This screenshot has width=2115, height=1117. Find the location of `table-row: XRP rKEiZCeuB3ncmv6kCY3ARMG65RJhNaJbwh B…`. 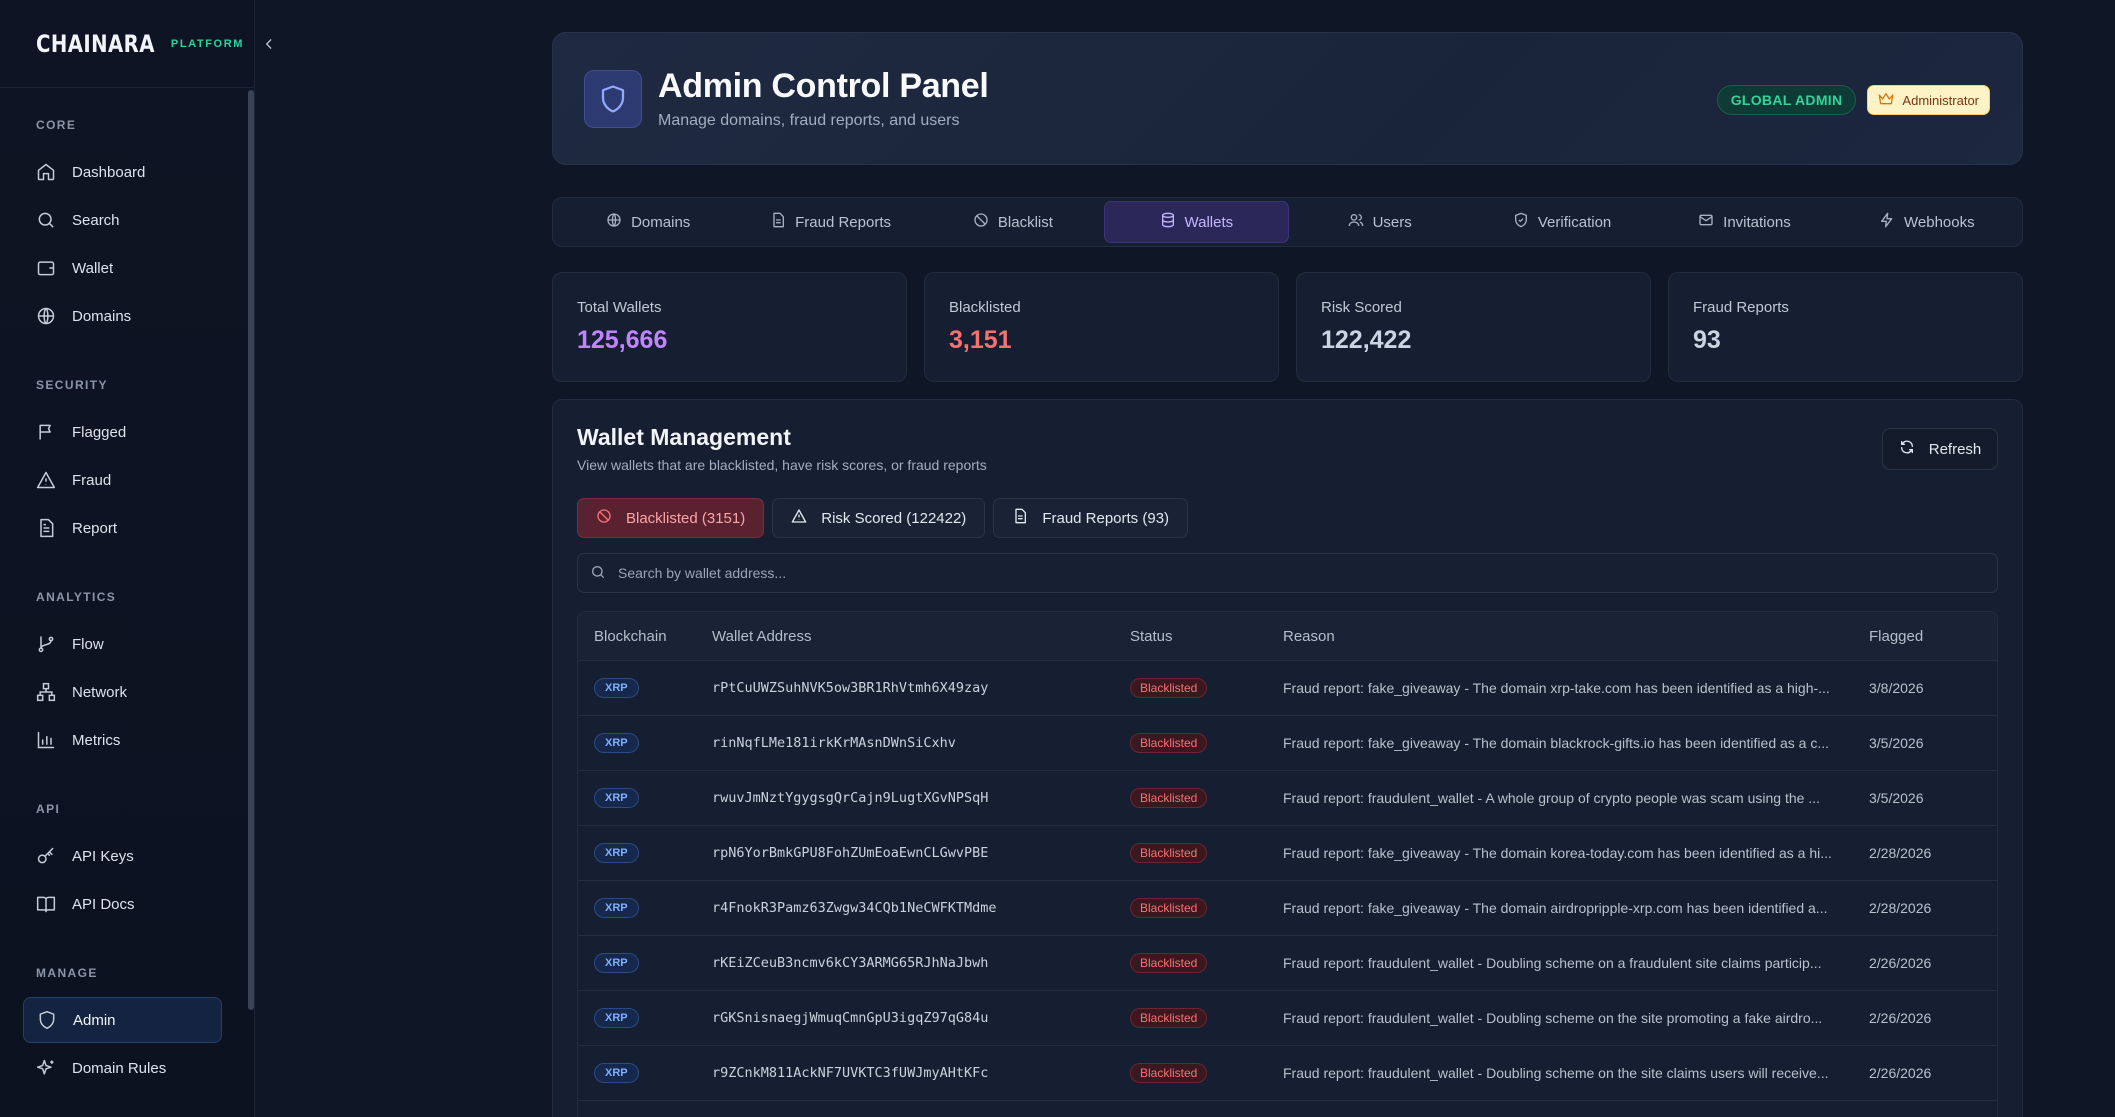

table-row: XRP rKEiZCeuB3ncmv6kCY3ARMG65RJhNaJbwh B… is located at coordinates (1287, 962).